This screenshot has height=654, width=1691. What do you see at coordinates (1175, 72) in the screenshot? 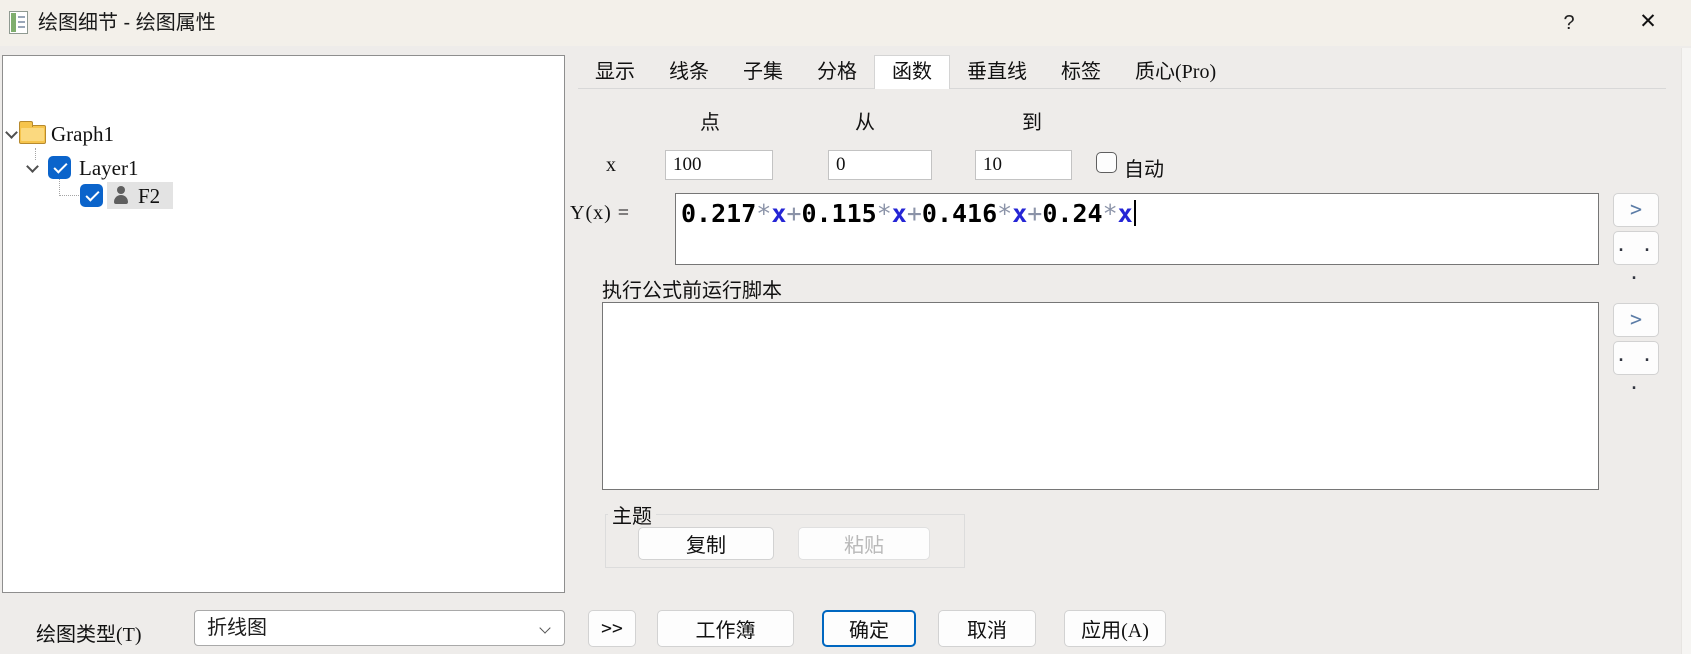
I see `tab-质心(Pro): 质心(Pro)` at bounding box center [1175, 72].